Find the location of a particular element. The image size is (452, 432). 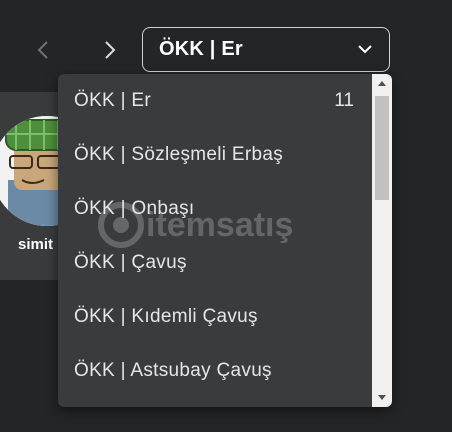

rank-option-label: ÖKK | Er is located at coordinates (113, 100).